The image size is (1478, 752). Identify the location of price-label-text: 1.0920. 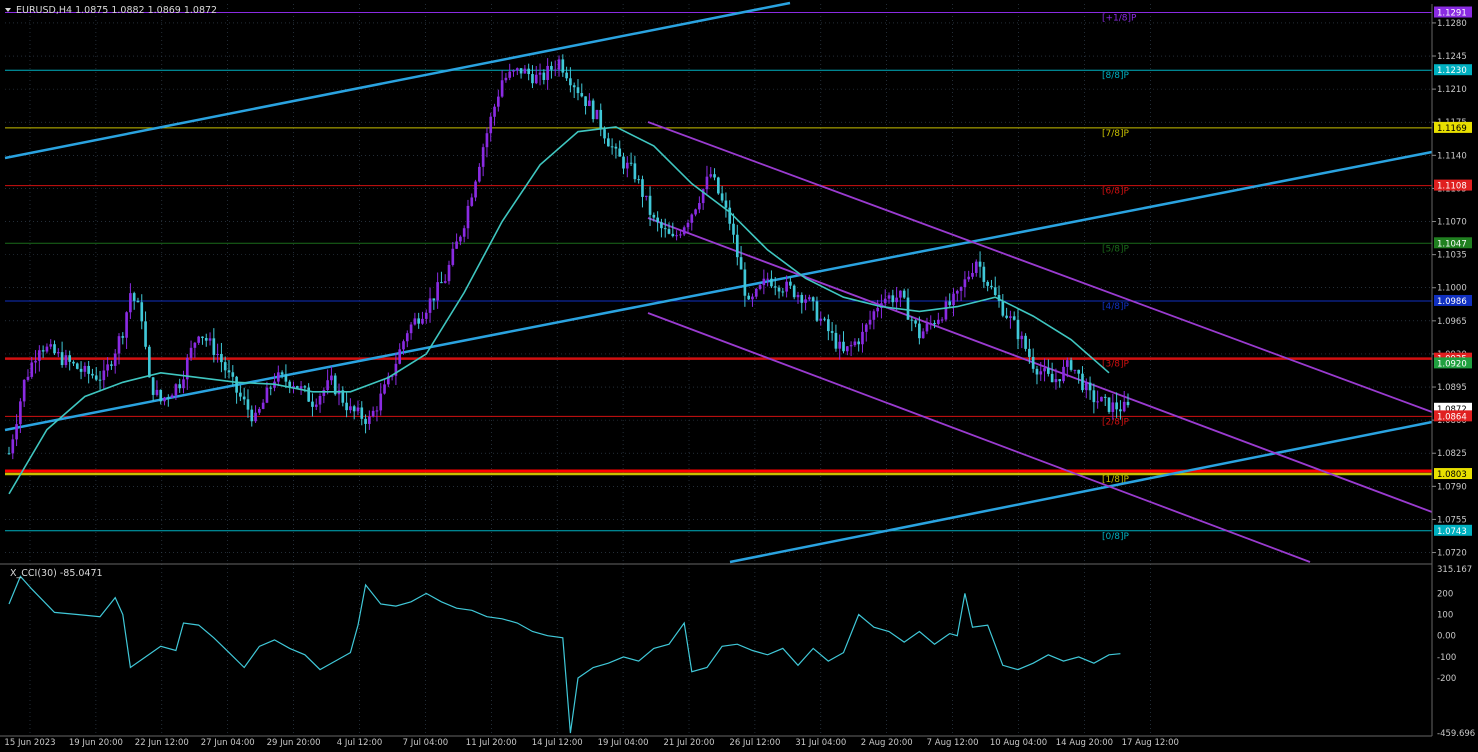
(1452, 364).